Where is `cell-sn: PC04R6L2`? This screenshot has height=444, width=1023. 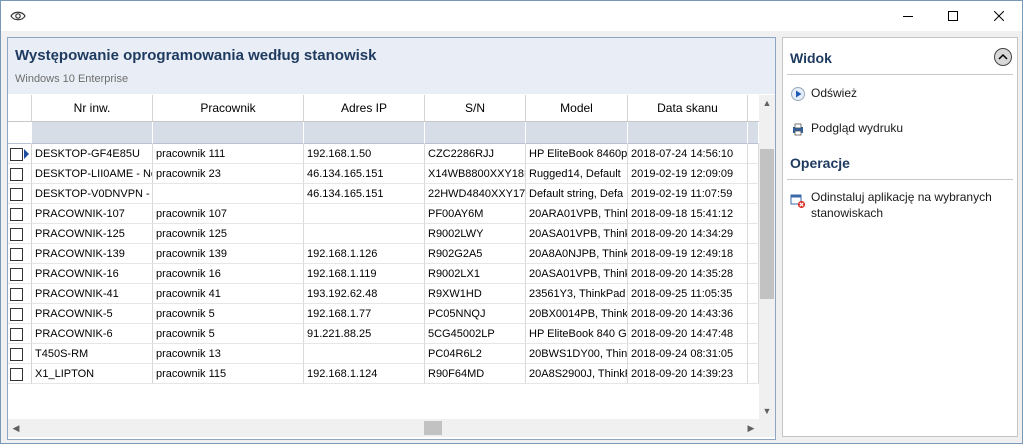 cell-sn: PC04R6L2 is located at coordinates (475, 354).